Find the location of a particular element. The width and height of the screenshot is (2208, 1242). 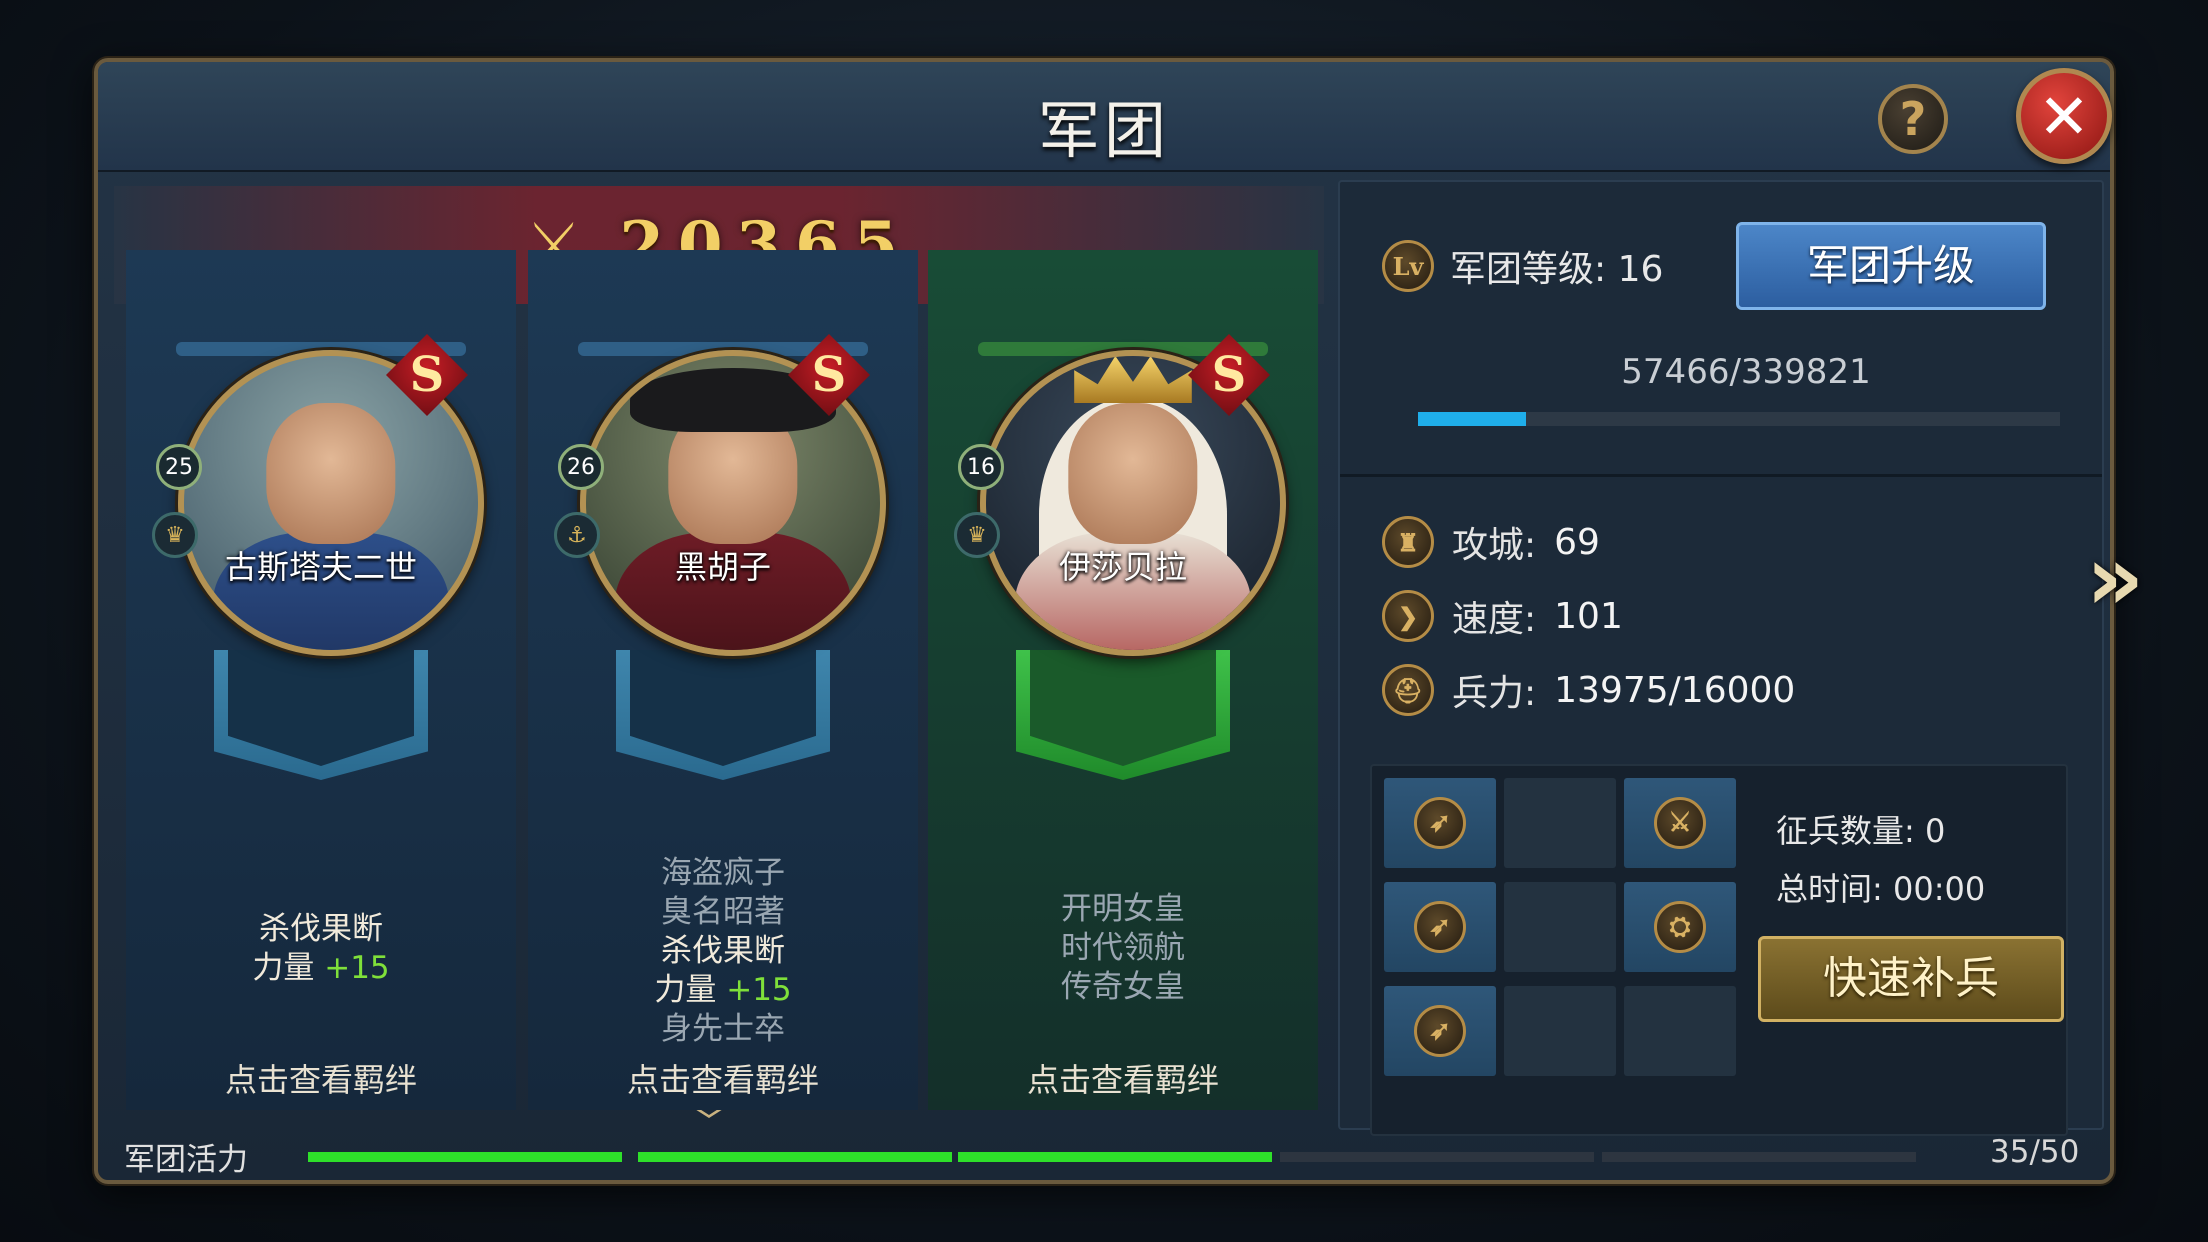

skill-line: 传奇女皇 is located at coordinates (1123, 987).